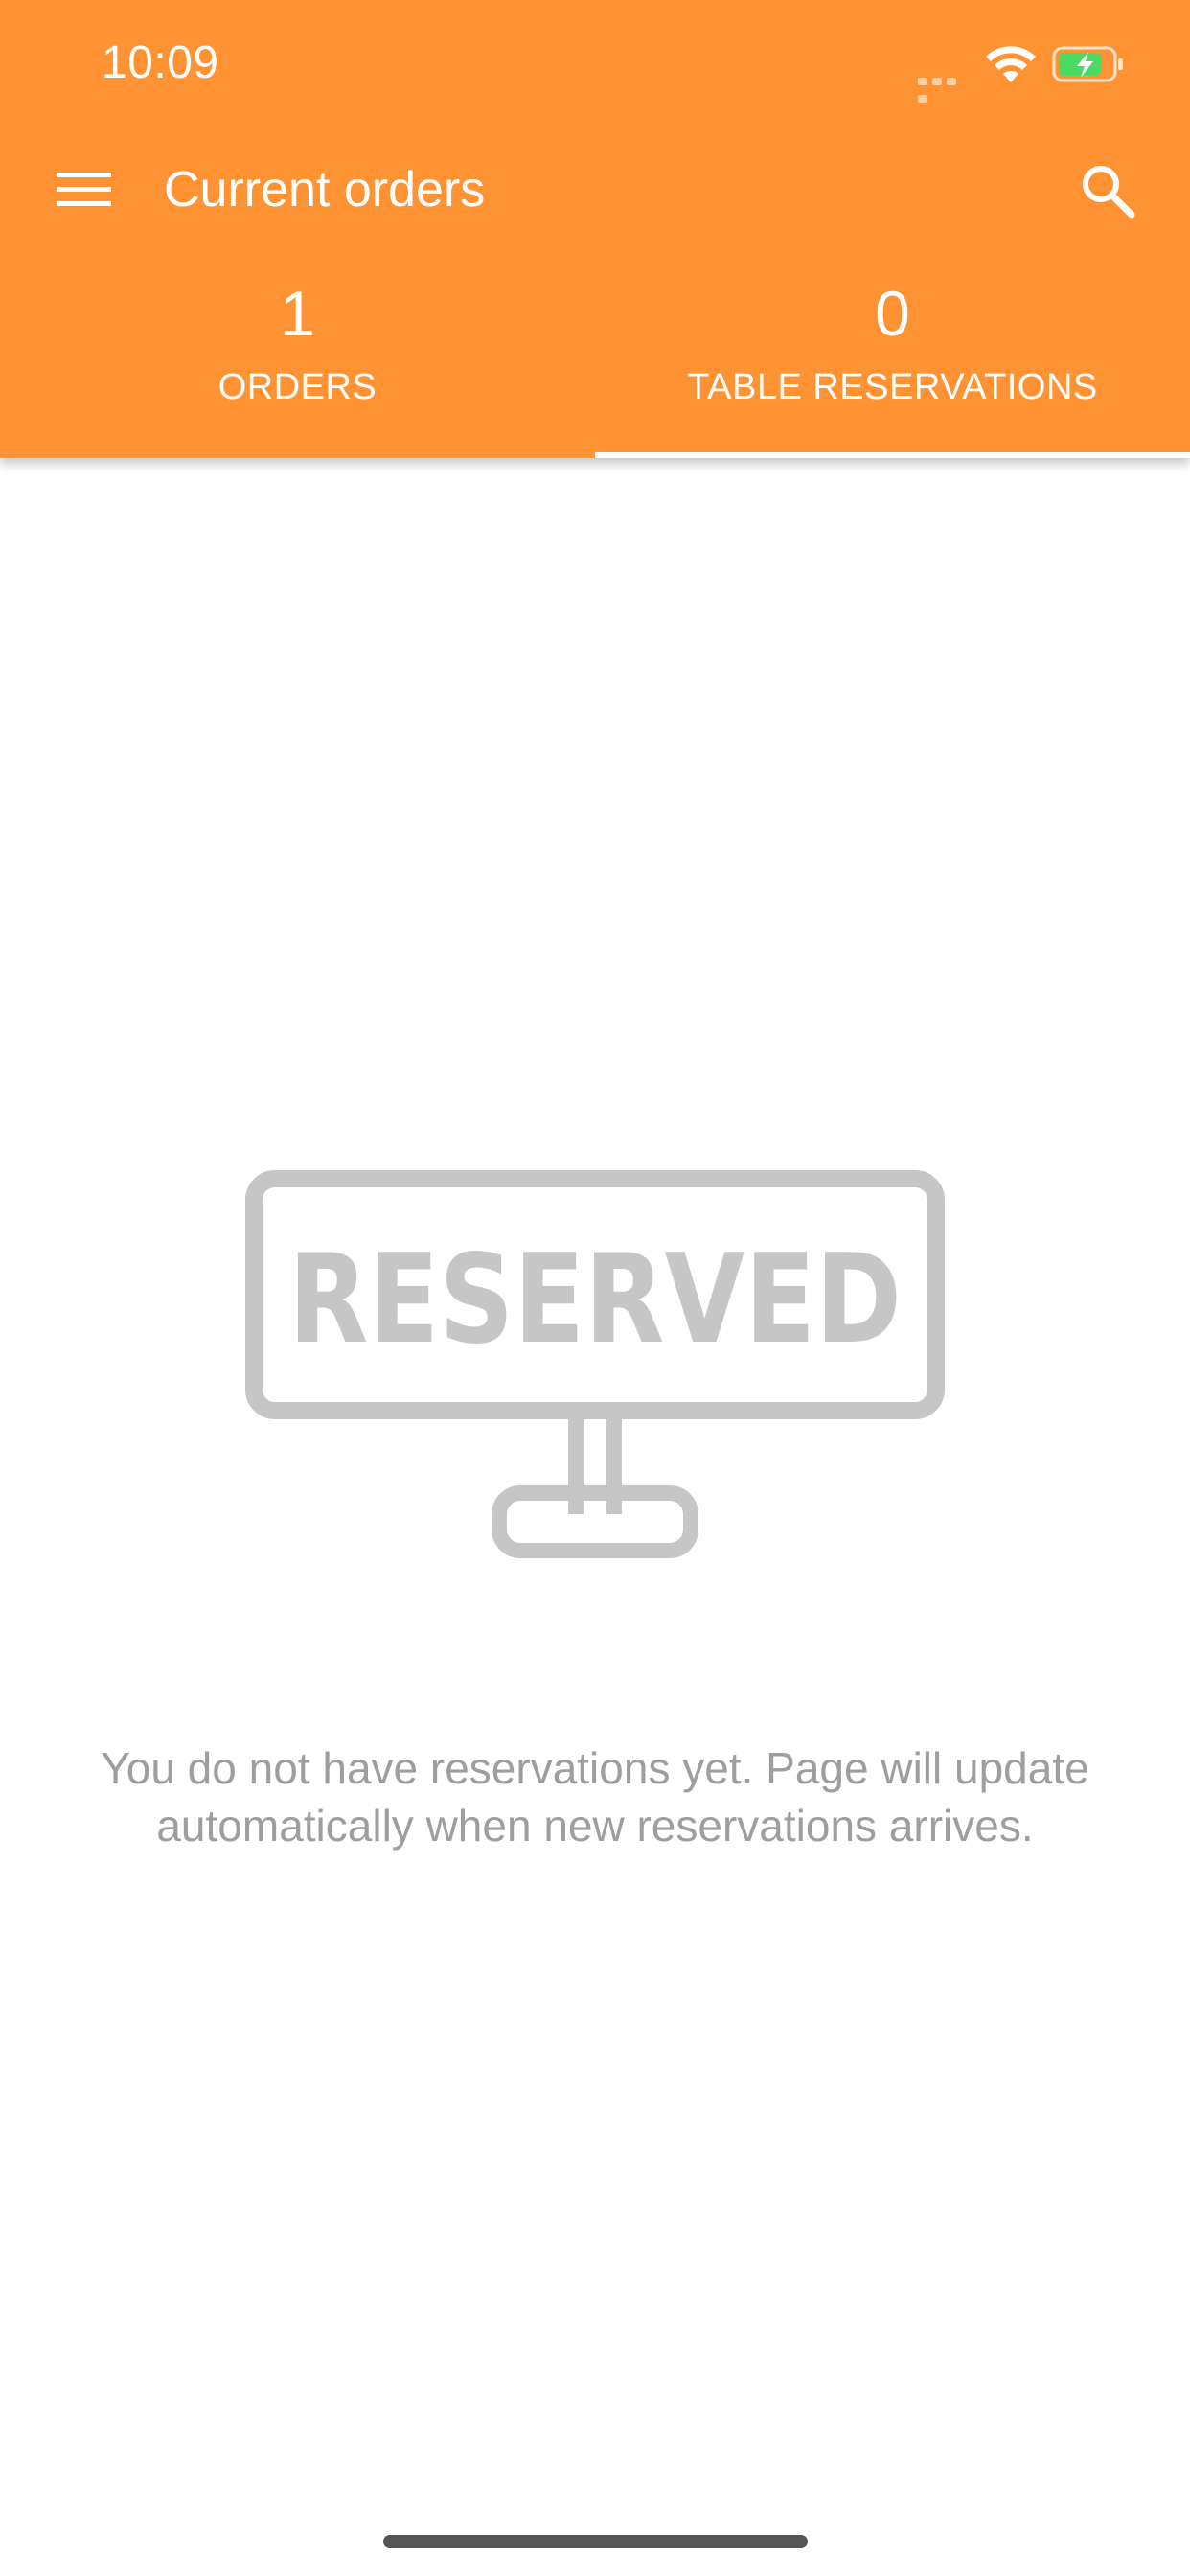  I want to click on menu-button, so click(85, 189).